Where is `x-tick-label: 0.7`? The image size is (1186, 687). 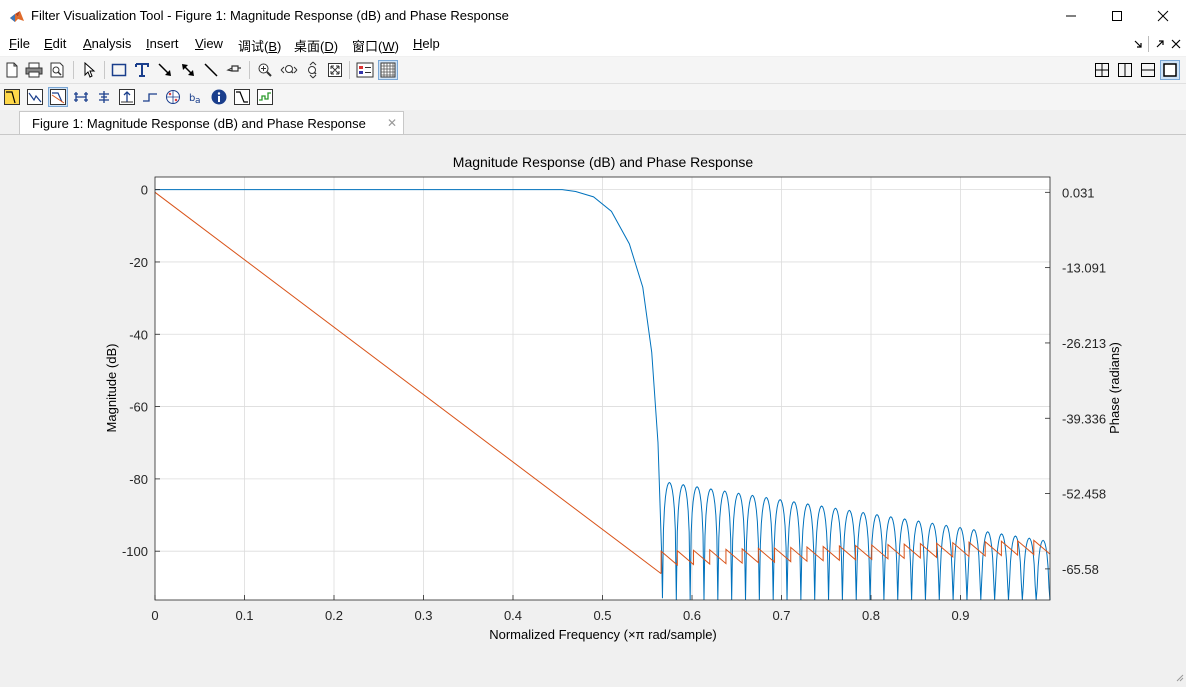 x-tick-label: 0.7 is located at coordinates (781, 615).